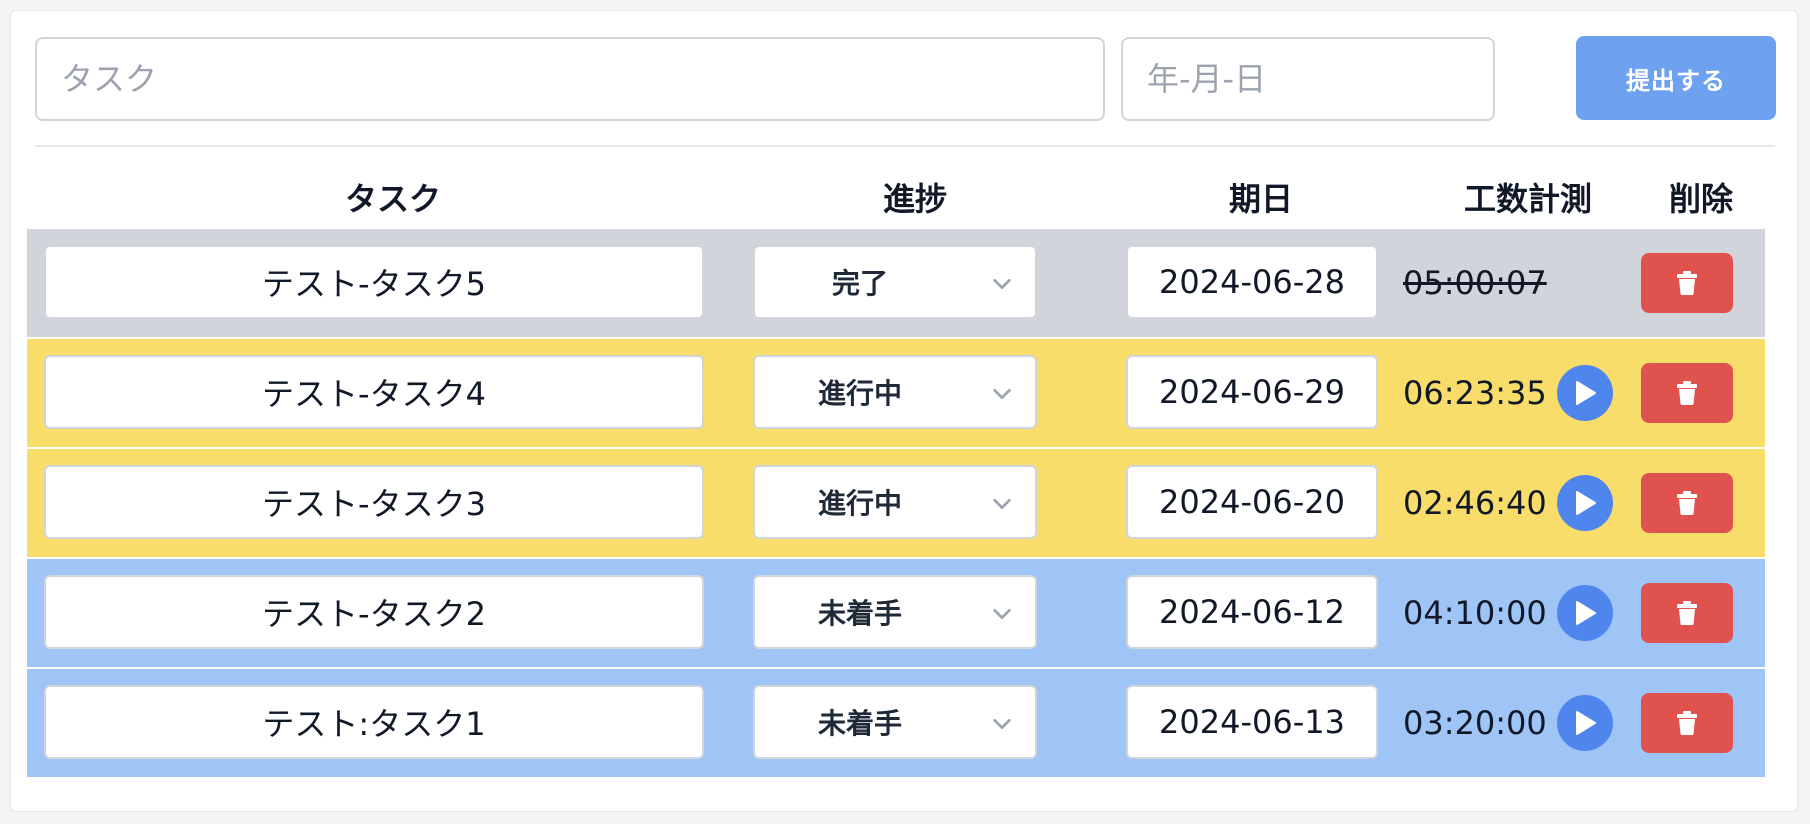 The width and height of the screenshot is (1810, 824). Describe the element at coordinates (1475, 503) in the screenshot. I see `time-tracking-value: 02:46:40` at that location.